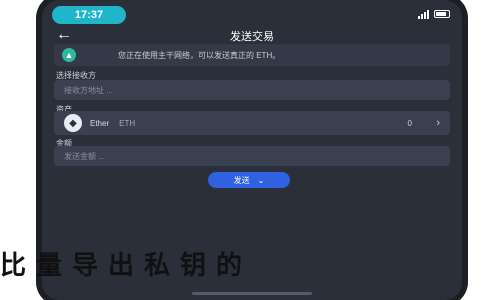 The height and width of the screenshot is (300, 500). What do you see at coordinates (438, 123) in the screenshot?
I see `chevron-right-icon: ›` at bounding box center [438, 123].